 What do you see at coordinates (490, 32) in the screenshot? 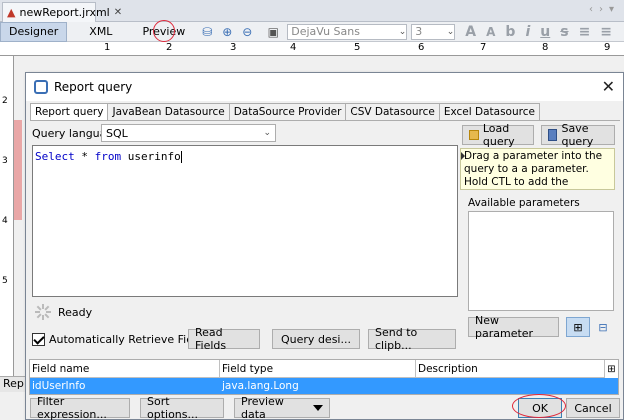
I see `decrease-font-icon: A` at bounding box center [490, 32].